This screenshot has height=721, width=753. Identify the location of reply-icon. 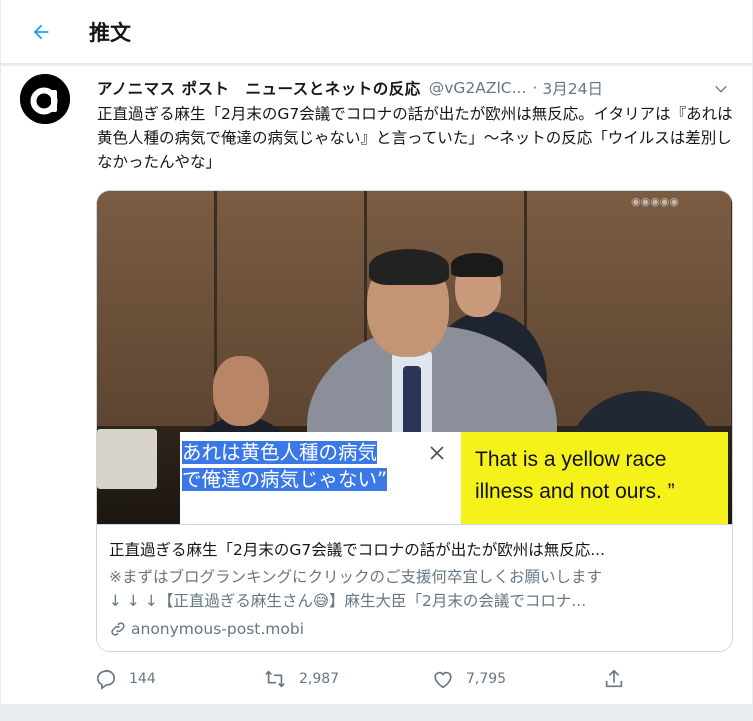
(106, 679).